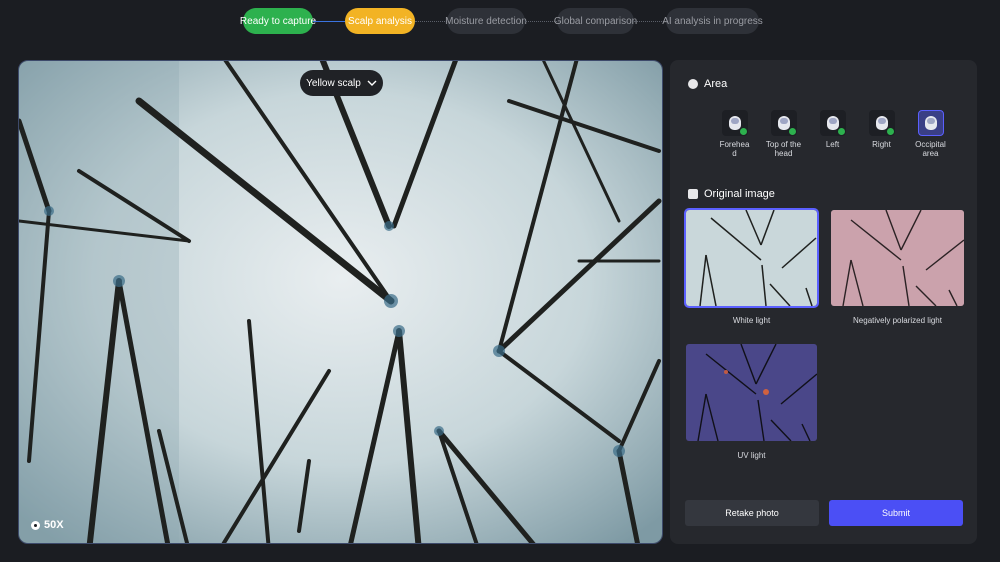  What do you see at coordinates (739, 194) in the screenshot?
I see `original-image-title-text: Original image` at bounding box center [739, 194].